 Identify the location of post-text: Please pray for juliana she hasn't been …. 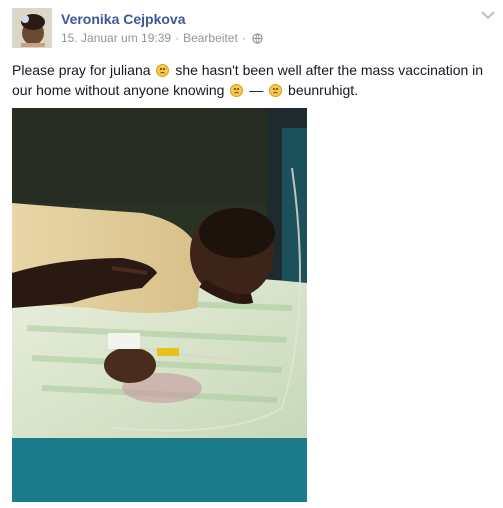
(254, 80).